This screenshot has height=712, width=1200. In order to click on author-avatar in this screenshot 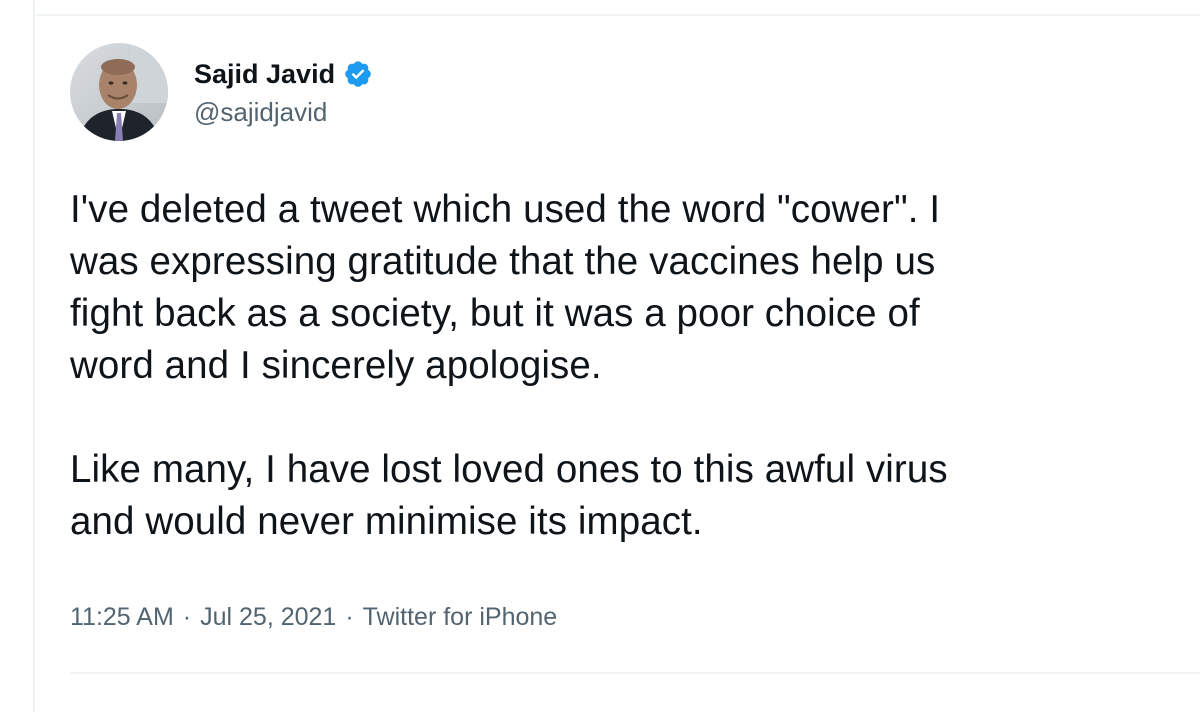, I will do `click(119, 92)`.